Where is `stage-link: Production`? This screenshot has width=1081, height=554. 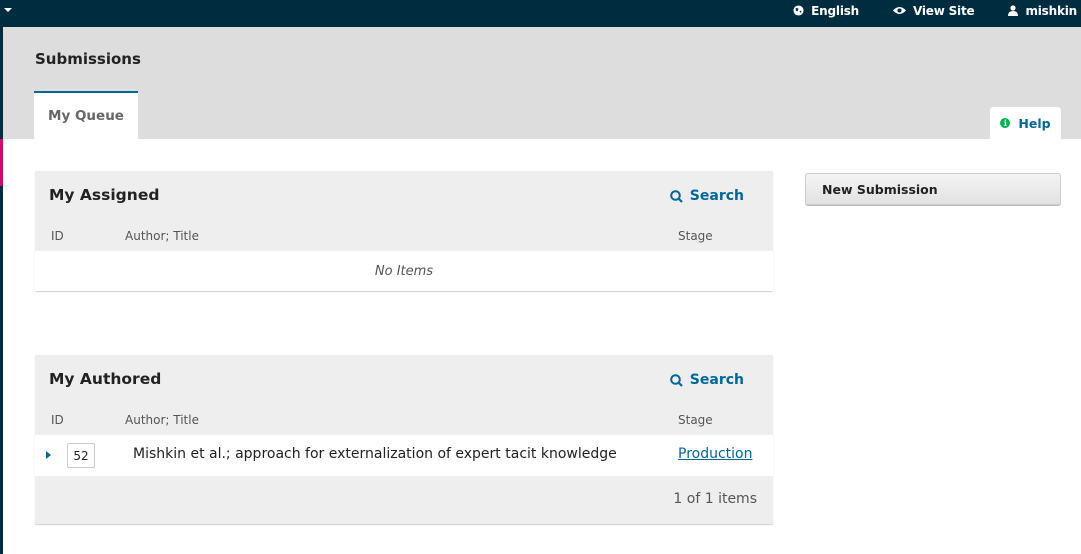 stage-link: Production is located at coordinates (715, 454).